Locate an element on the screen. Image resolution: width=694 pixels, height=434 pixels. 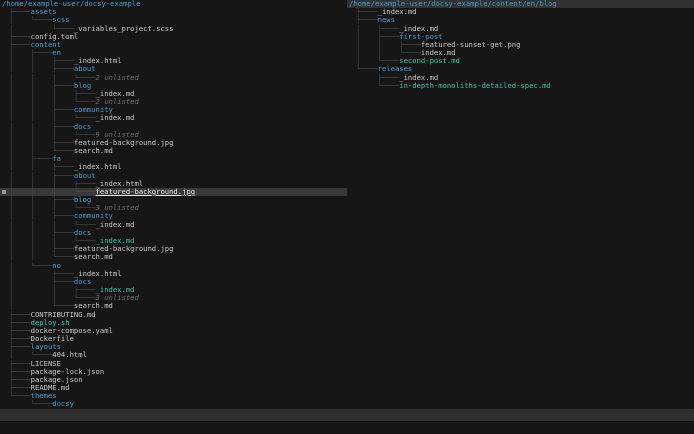
tree-row-file: └────in-depth-monoliths-detailed-spec.md is located at coordinates (520, 86).